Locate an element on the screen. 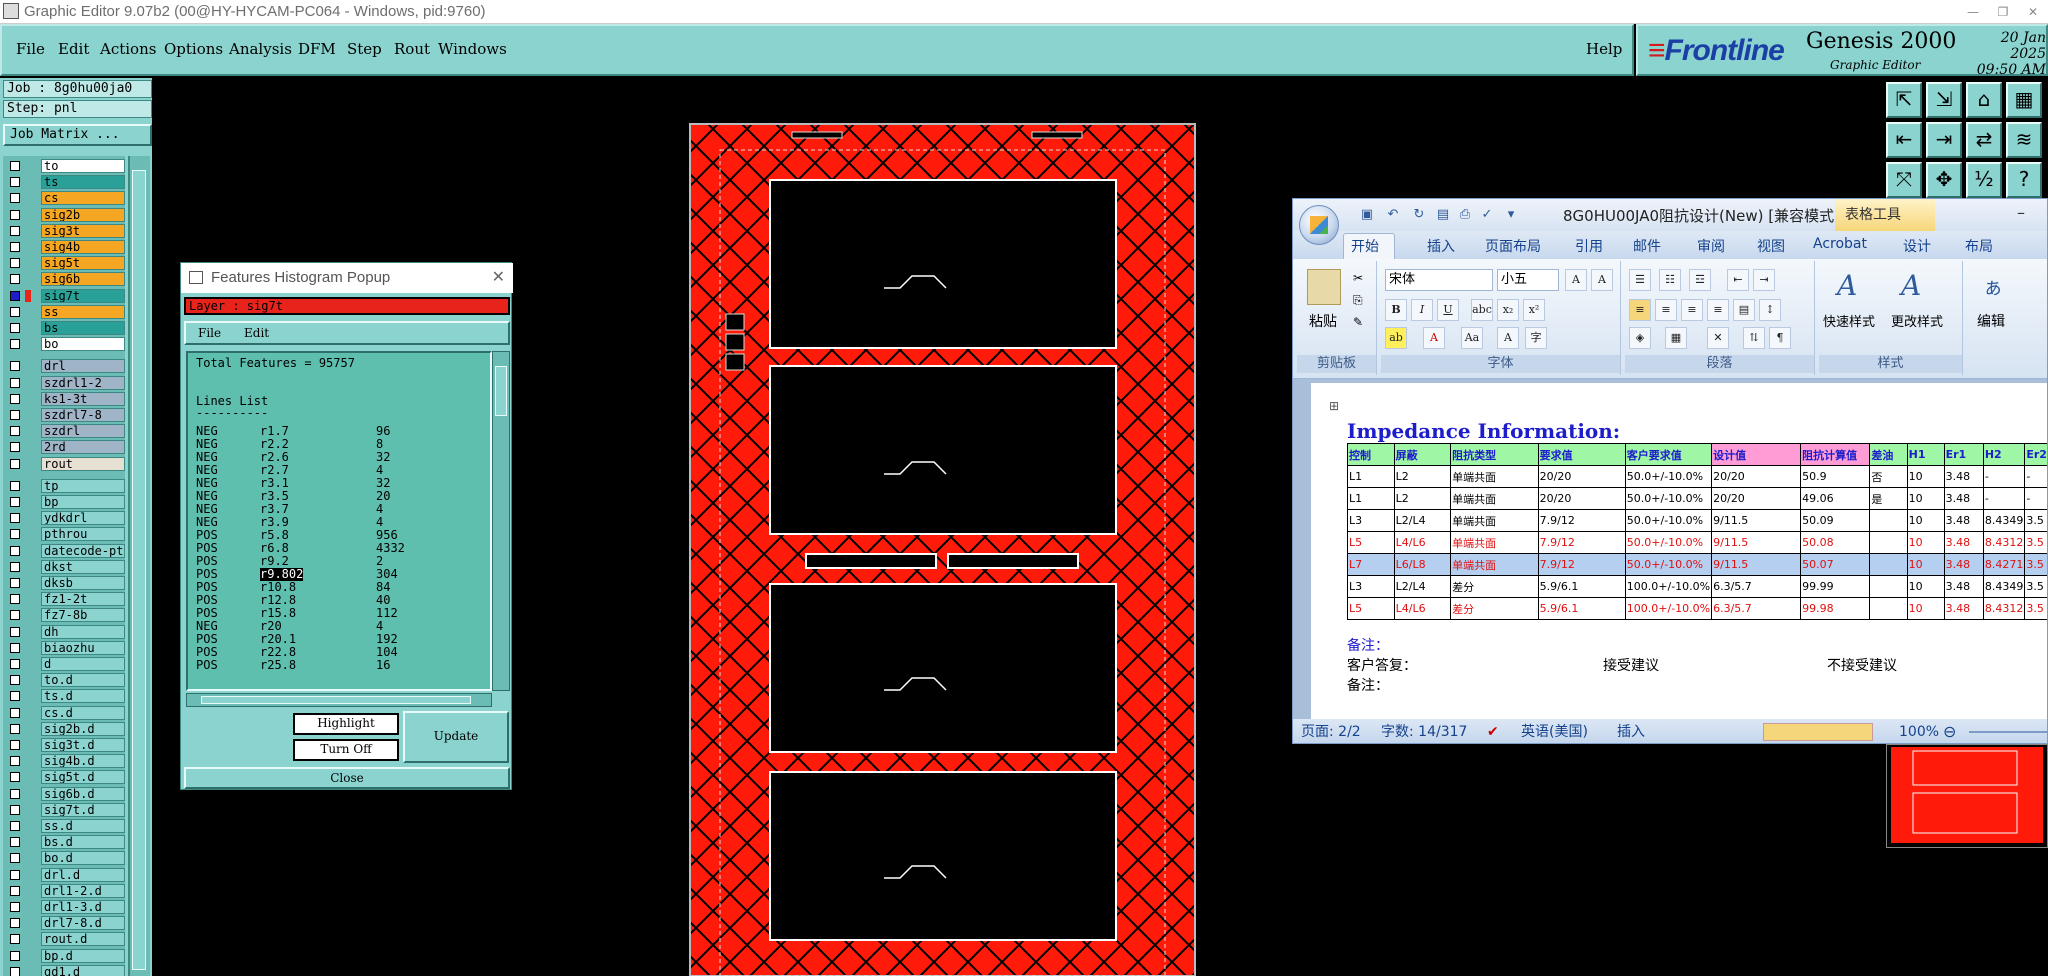 This screenshot has width=2048, height=976. layer-row: ts.d is located at coordinates (64, 696).